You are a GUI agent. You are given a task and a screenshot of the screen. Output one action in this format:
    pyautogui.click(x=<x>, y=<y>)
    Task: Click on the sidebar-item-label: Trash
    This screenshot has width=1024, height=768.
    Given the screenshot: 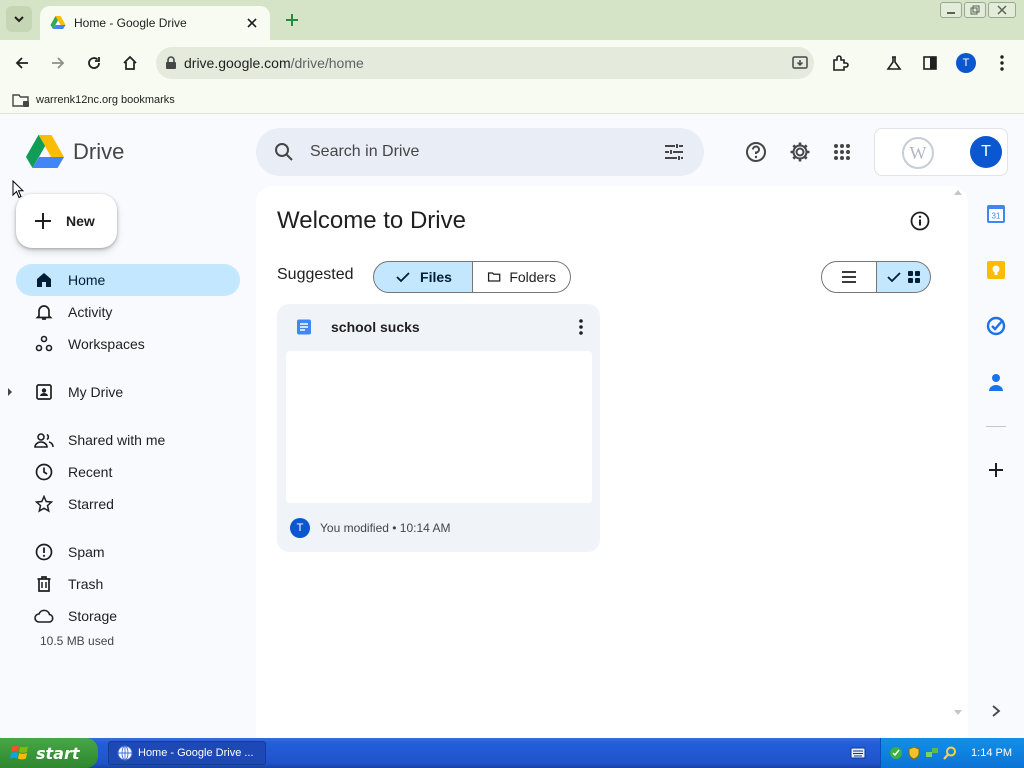 What is the action you would take?
    pyautogui.click(x=86, y=584)
    